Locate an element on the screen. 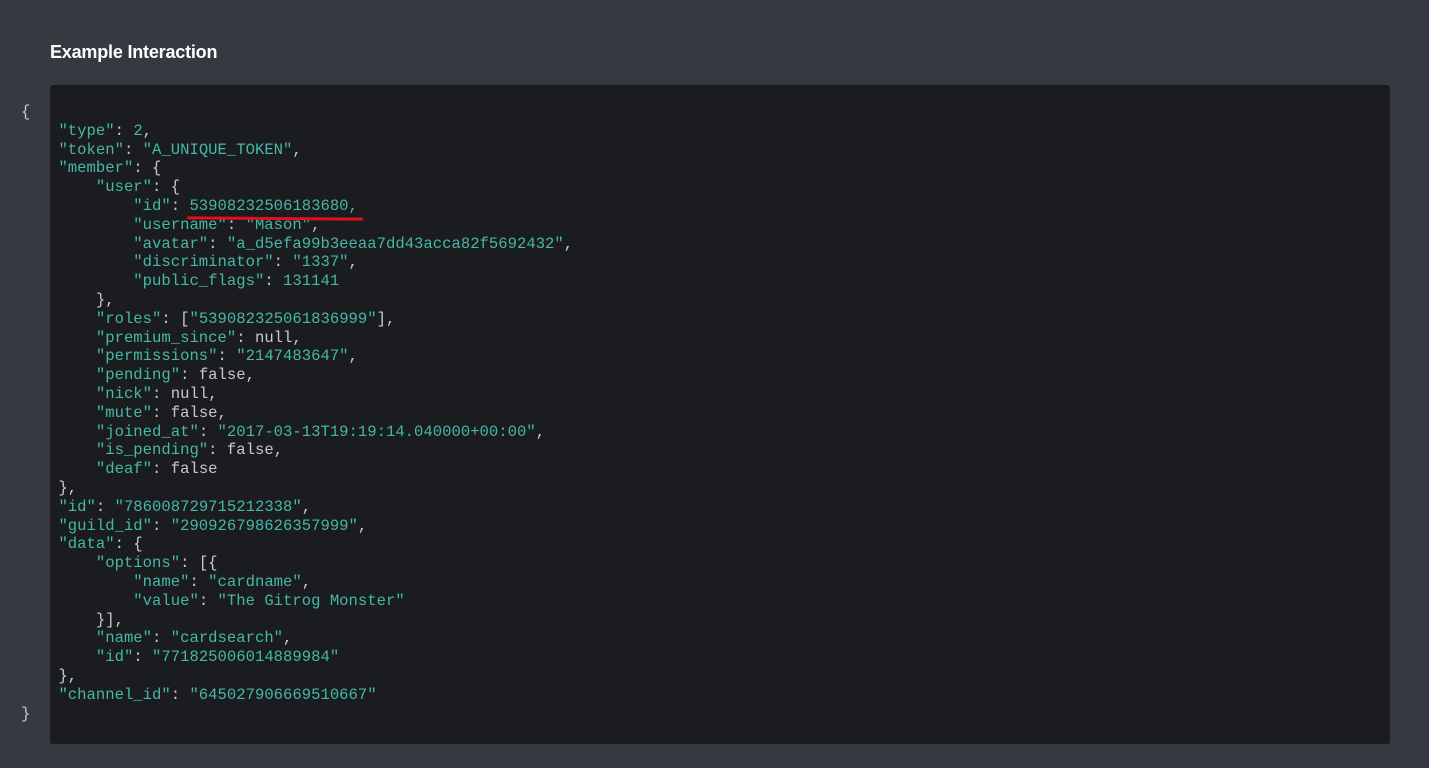 The height and width of the screenshot is (768, 1429). code-line: "member": { is located at coordinates (110, 168).